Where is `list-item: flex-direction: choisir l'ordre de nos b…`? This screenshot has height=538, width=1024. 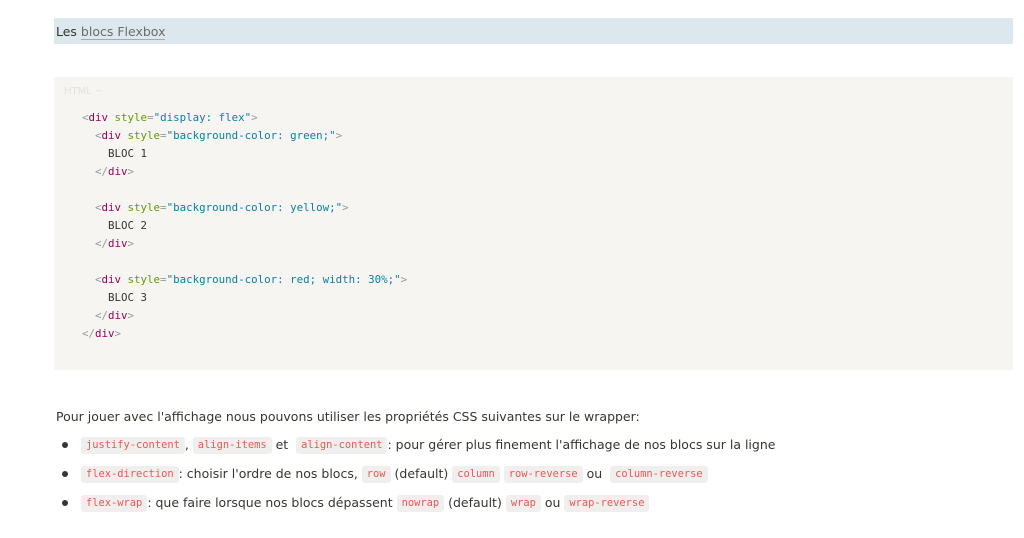 list-item: flex-direction: choisir l'ordre de nos b… is located at coordinates (530, 477).